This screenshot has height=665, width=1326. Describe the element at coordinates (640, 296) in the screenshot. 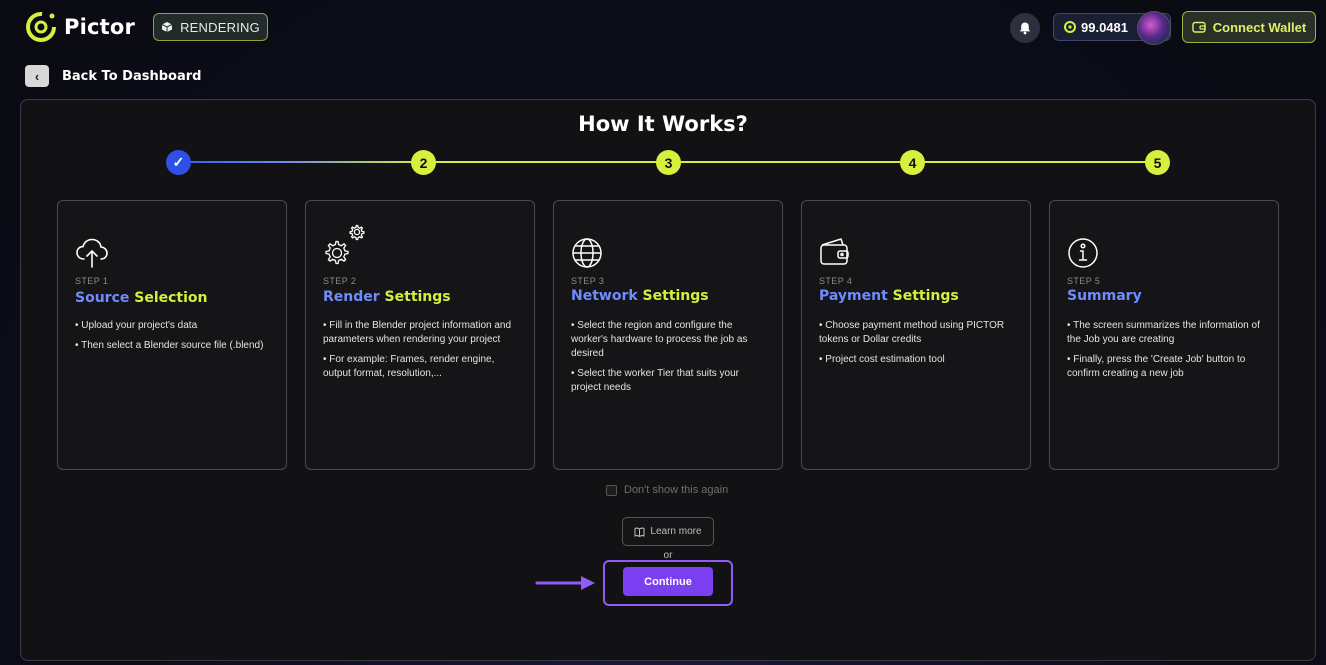

I see `step-title: Network Settings` at that location.